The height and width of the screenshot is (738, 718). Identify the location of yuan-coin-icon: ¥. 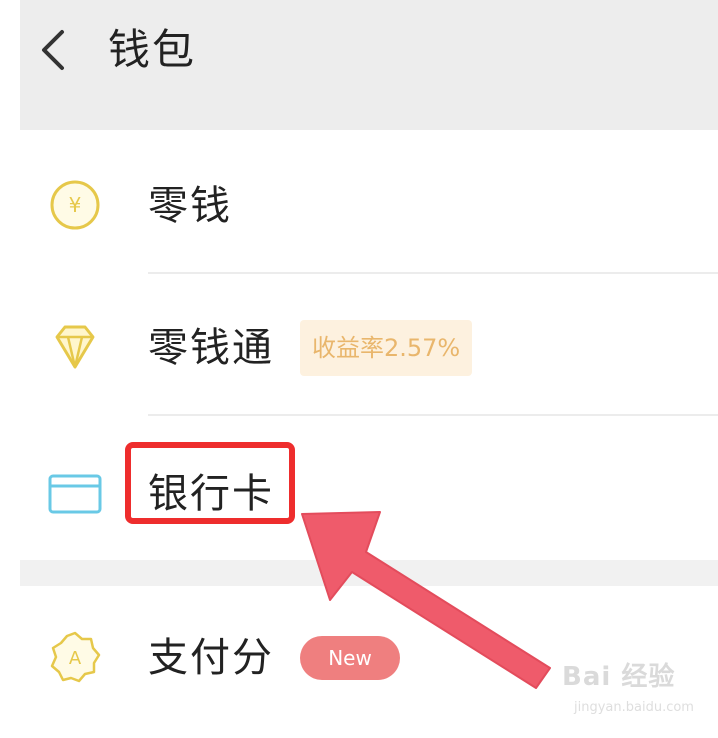
(75, 205).